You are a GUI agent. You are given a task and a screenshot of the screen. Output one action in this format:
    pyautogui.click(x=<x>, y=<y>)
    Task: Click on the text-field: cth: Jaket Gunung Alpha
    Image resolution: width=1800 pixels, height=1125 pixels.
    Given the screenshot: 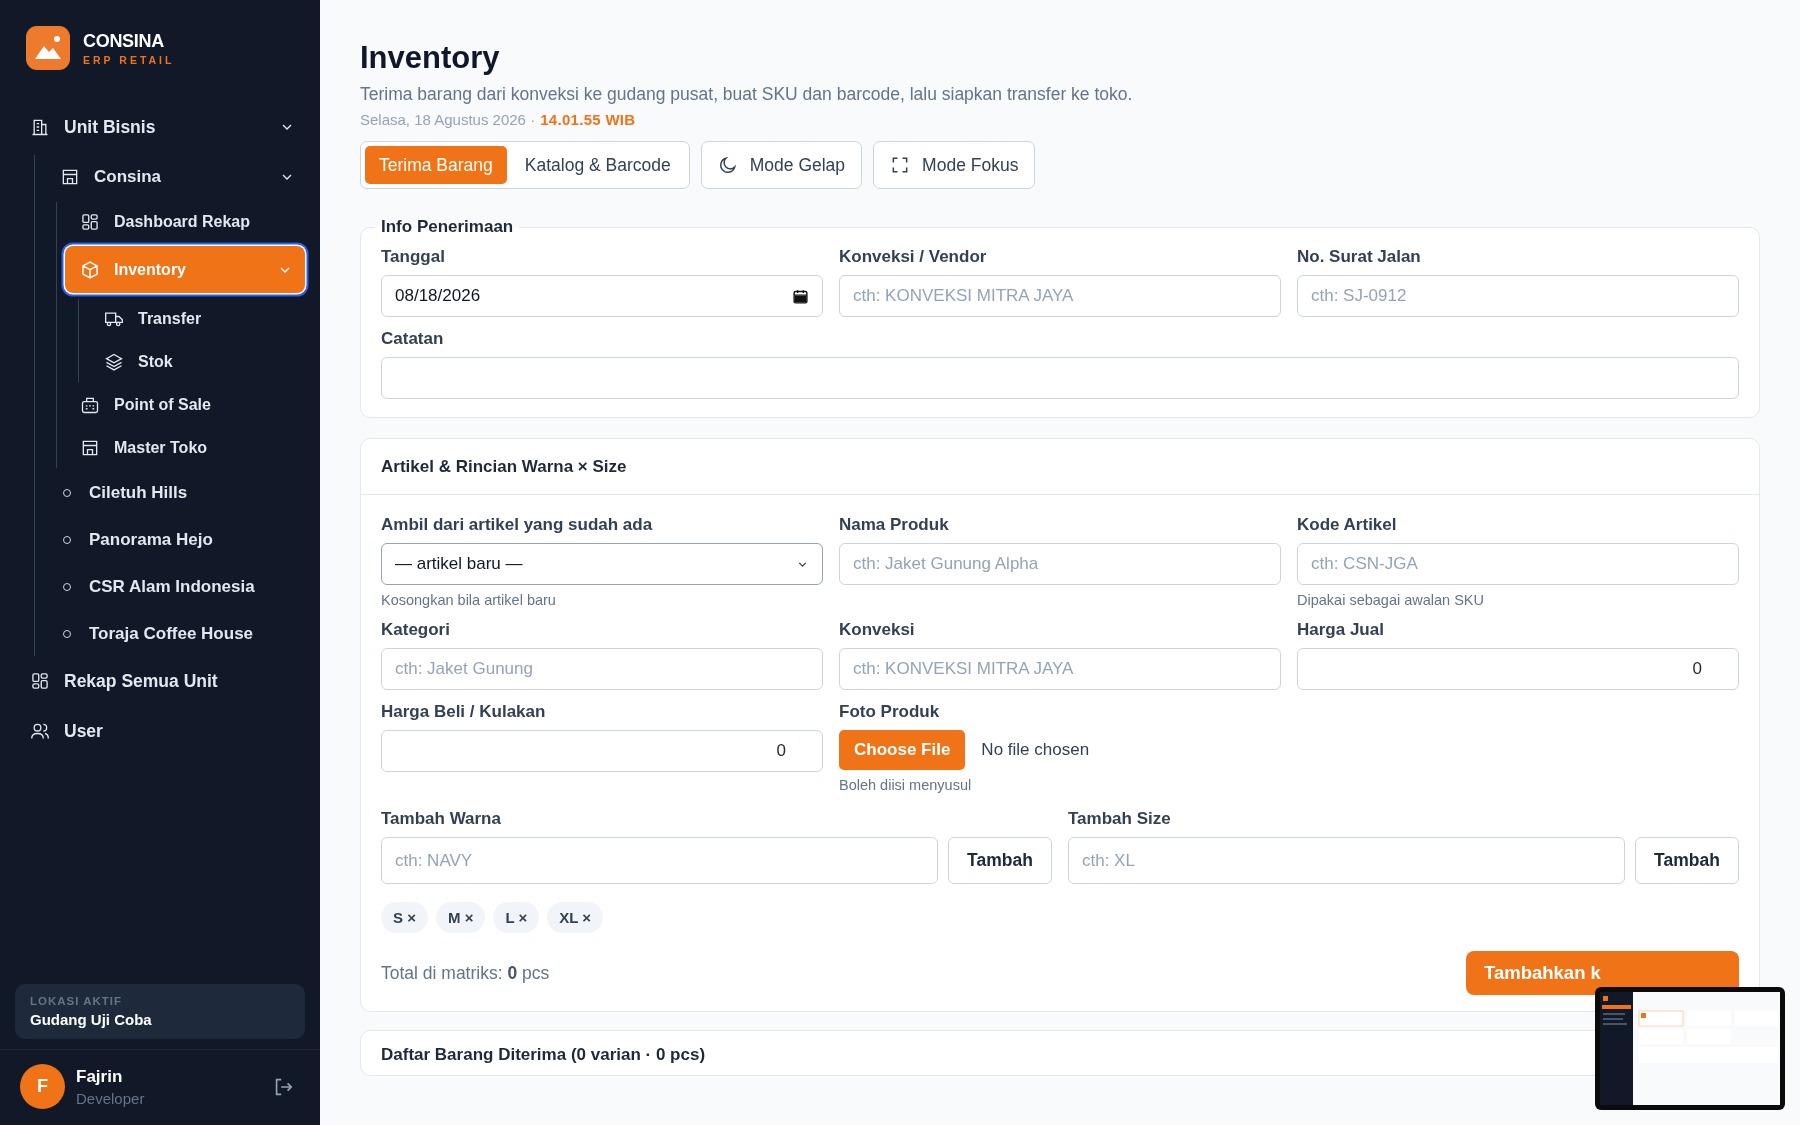 What is the action you would take?
    pyautogui.click(x=1060, y=564)
    